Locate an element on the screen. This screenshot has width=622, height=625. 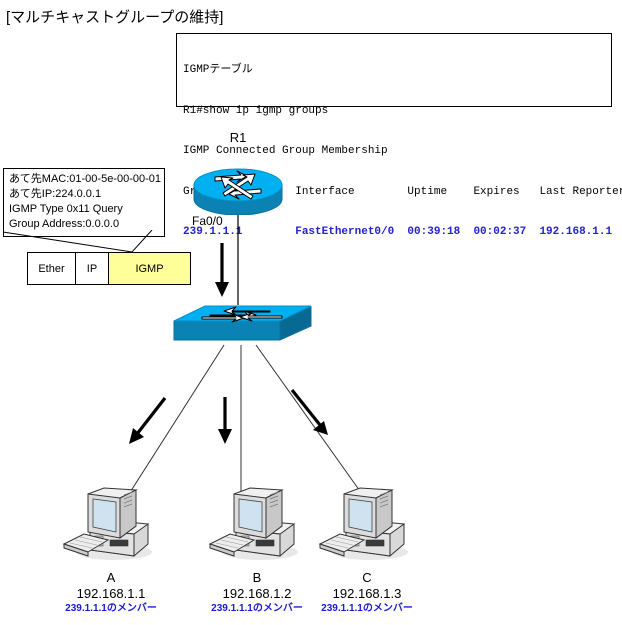
flow-arrow-to-pc-c is located at coordinates (309, 412).